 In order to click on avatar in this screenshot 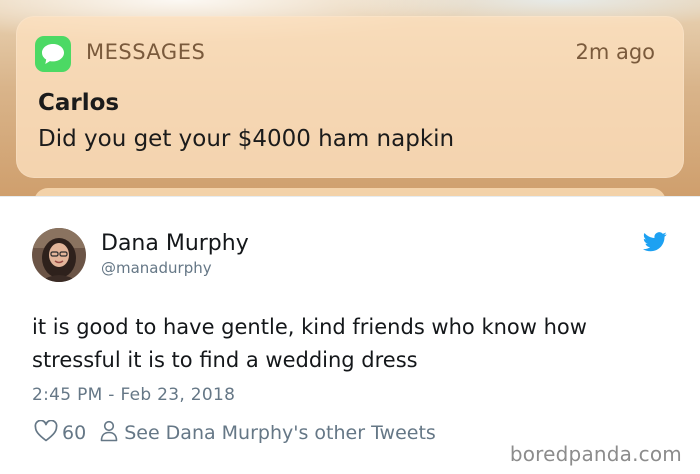, I will do `click(59, 255)`.